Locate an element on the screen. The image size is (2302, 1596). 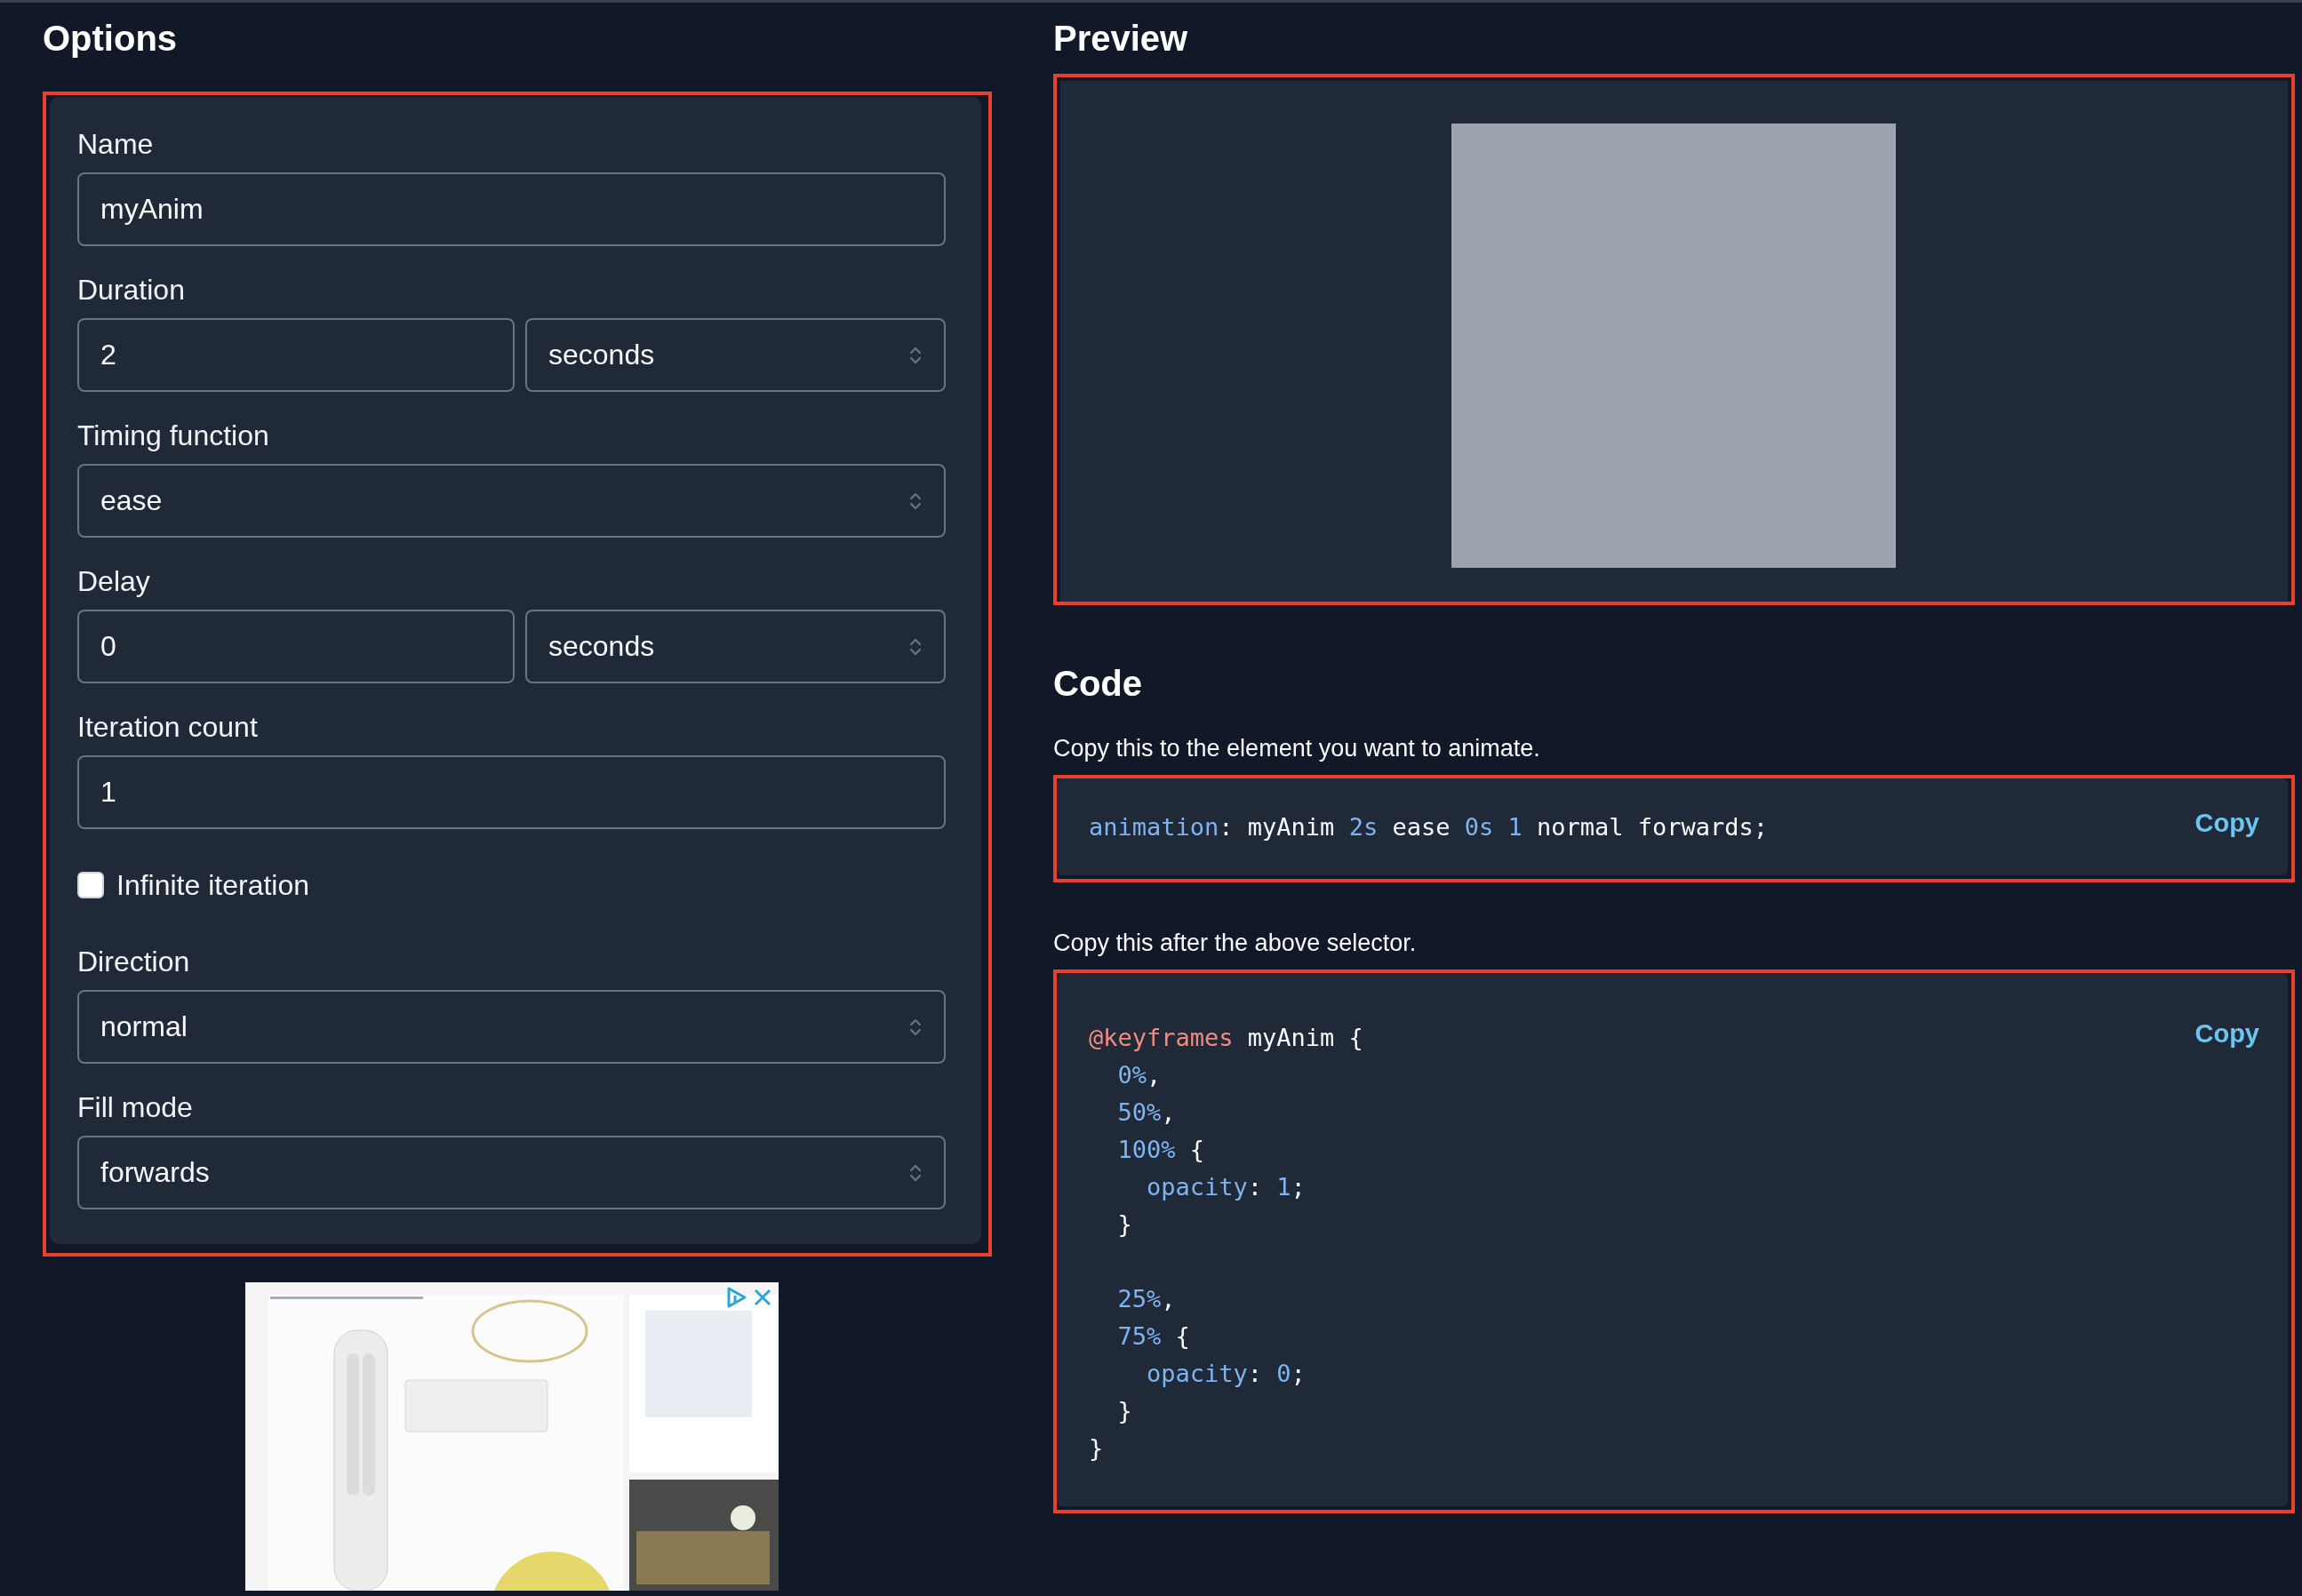
code-line: opacity: 0; is located at coordinates (1226, 1374).